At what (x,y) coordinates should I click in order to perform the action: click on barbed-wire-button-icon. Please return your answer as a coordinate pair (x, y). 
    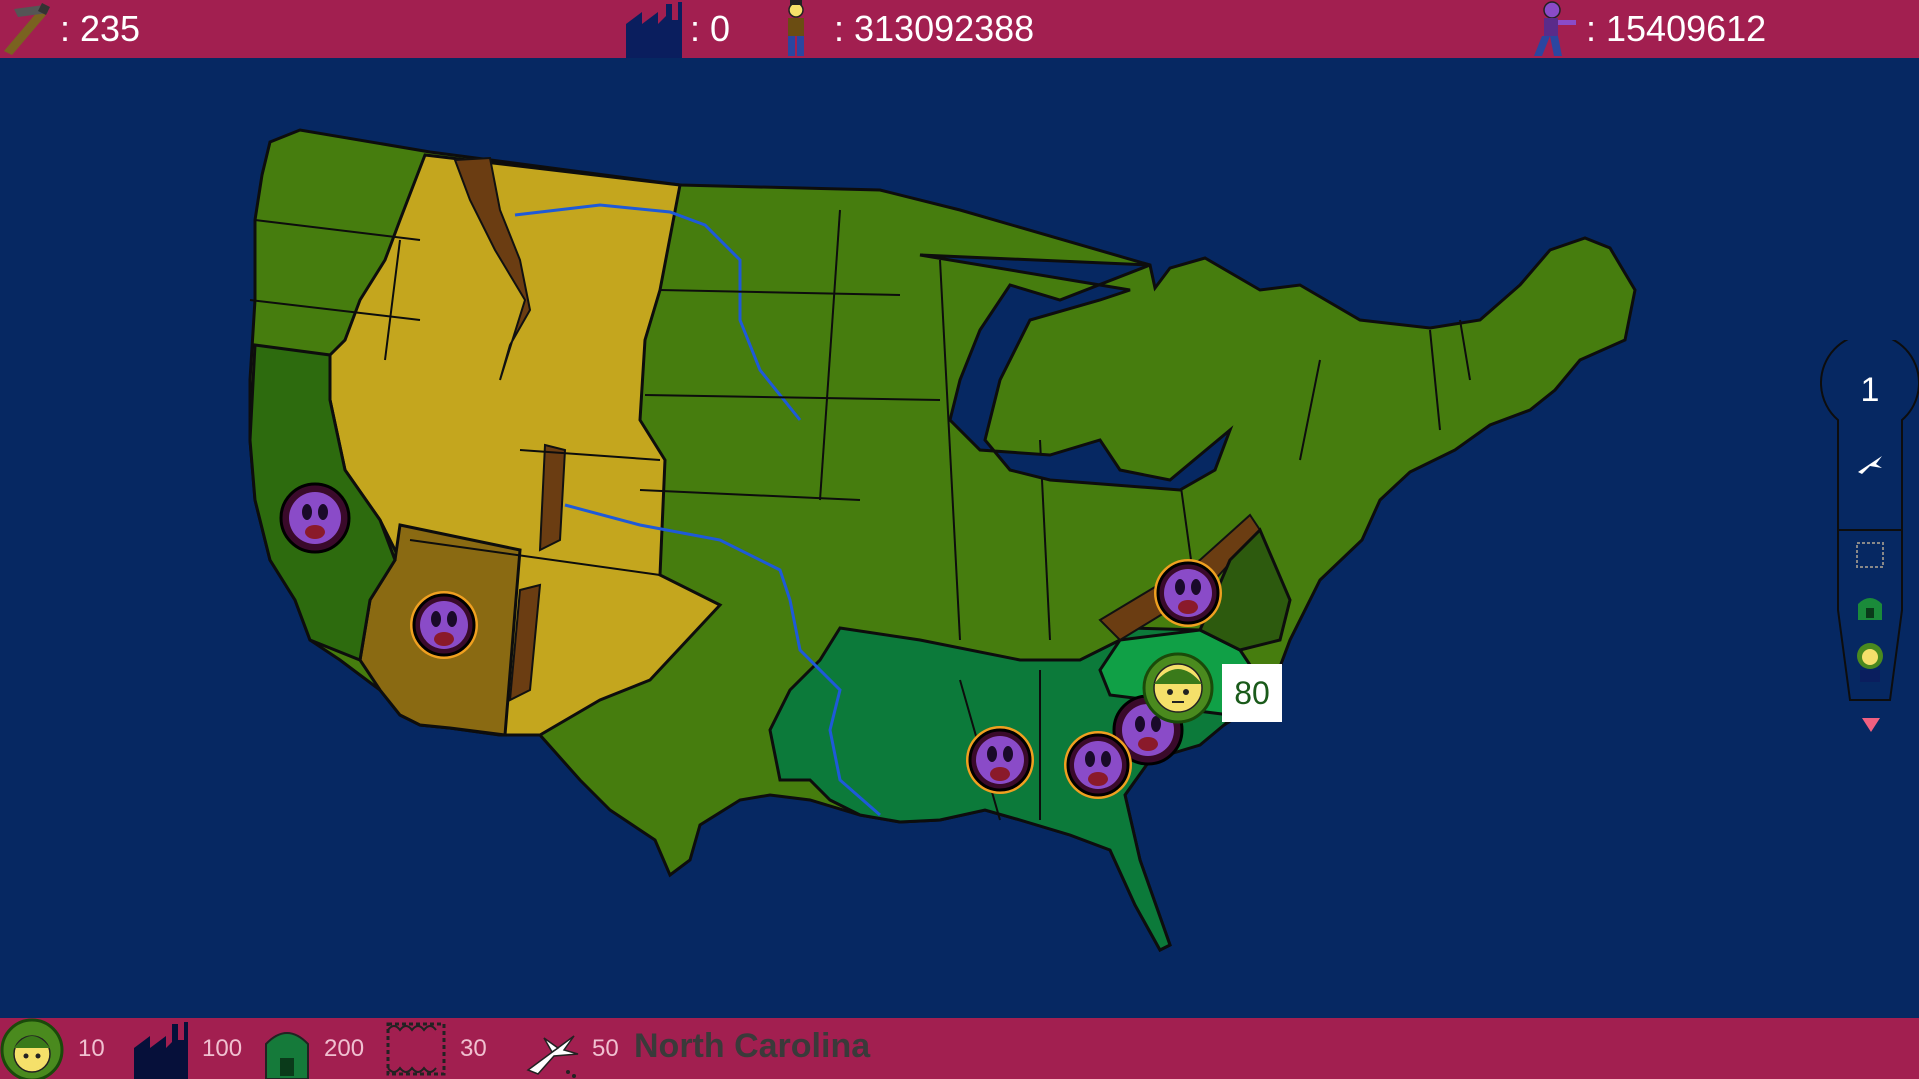
    Looking at the image, I should click on (1870, 555).